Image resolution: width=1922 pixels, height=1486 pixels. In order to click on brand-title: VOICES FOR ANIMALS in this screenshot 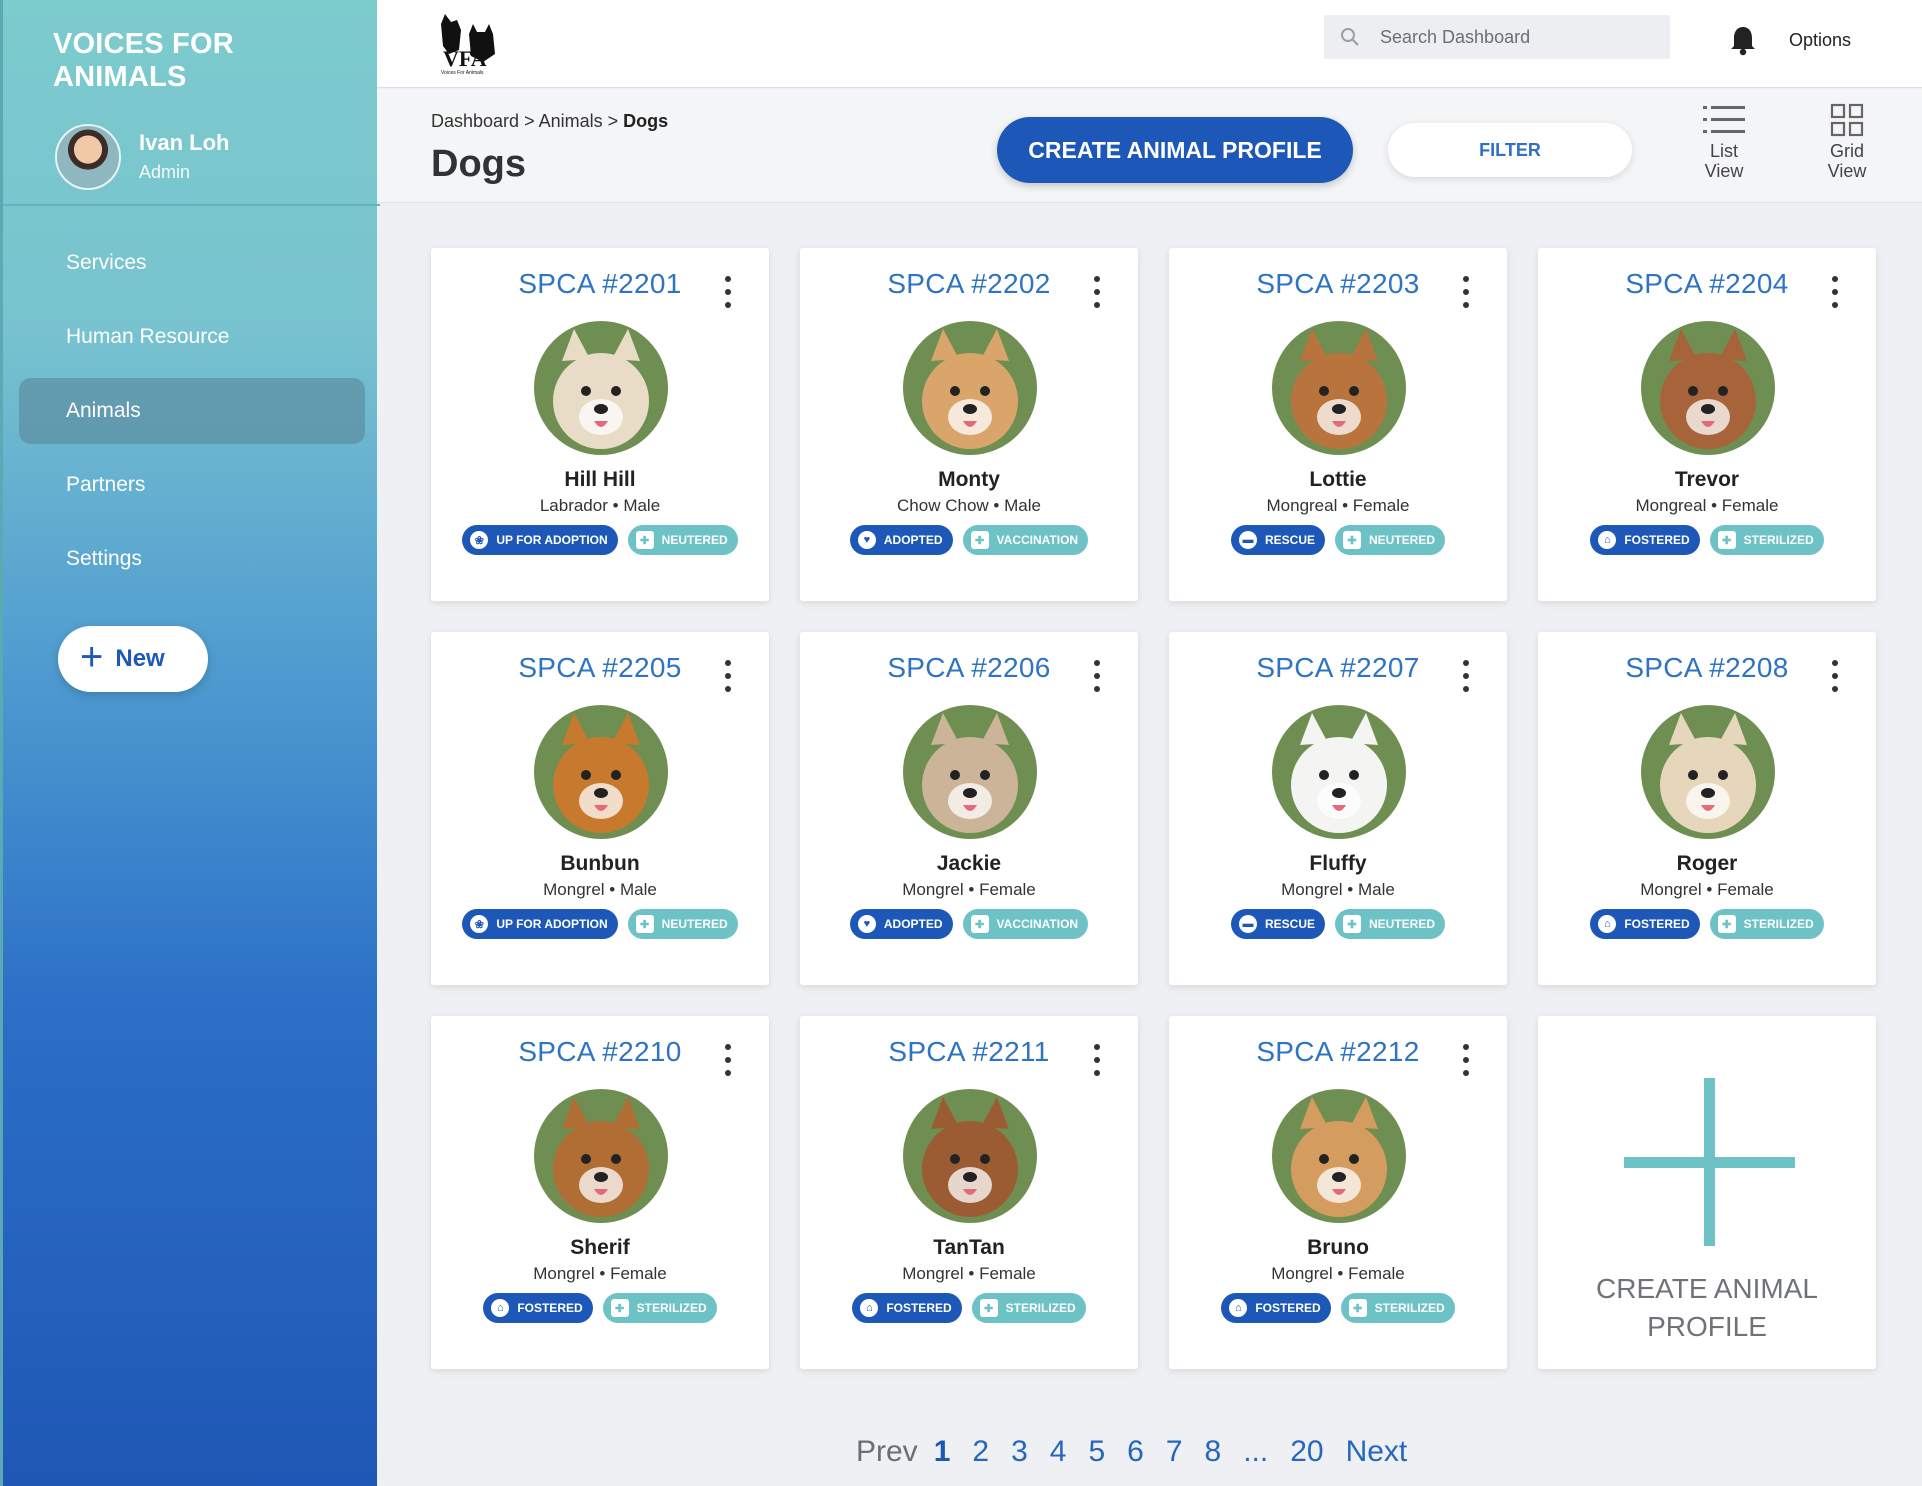, I will do `click(203, 61)`.